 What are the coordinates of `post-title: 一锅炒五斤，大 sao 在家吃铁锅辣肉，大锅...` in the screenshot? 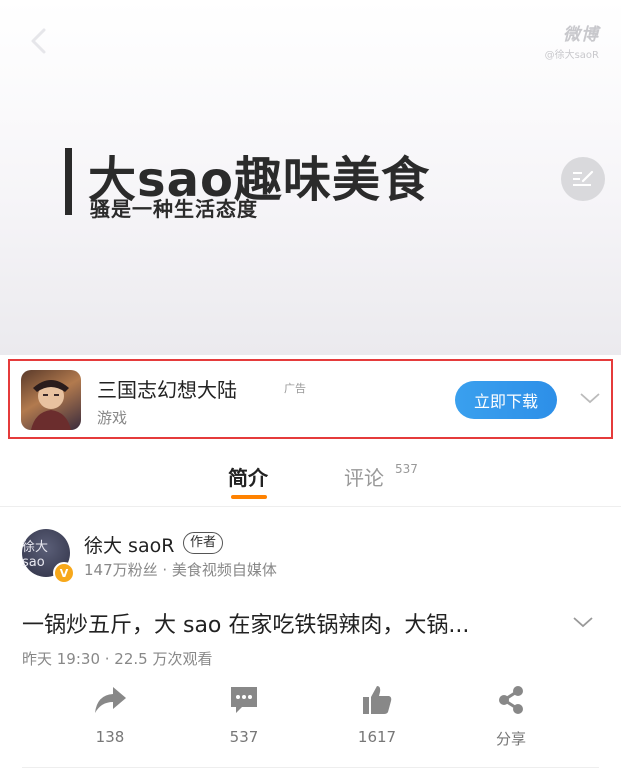 It's located at (246, 625).